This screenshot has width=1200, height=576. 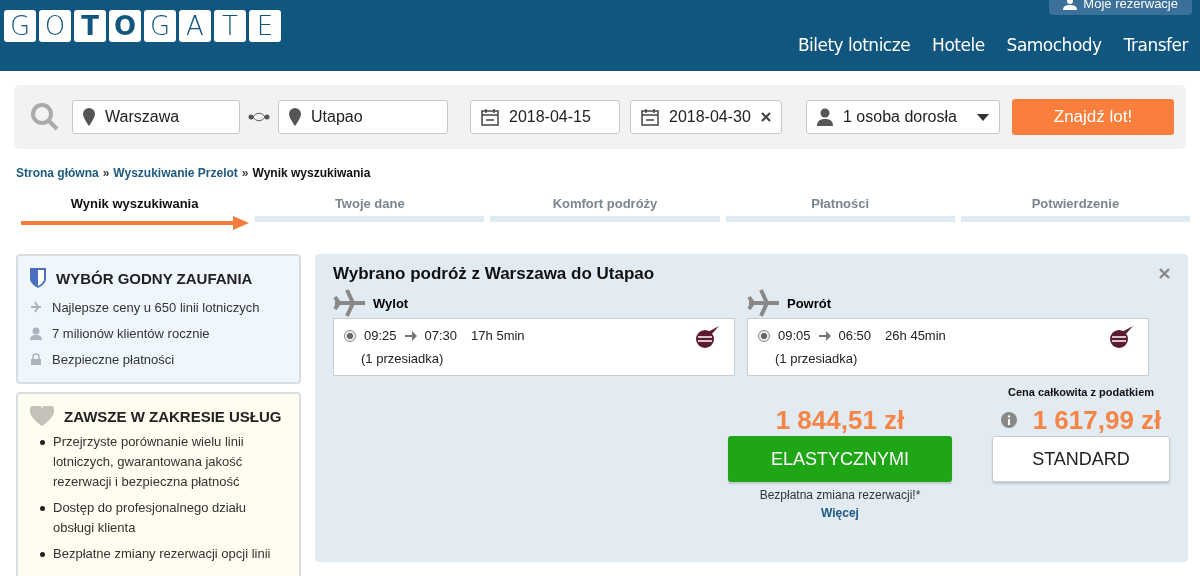 I want to click on leg-label: Wylot, so click(x=391, y=303).